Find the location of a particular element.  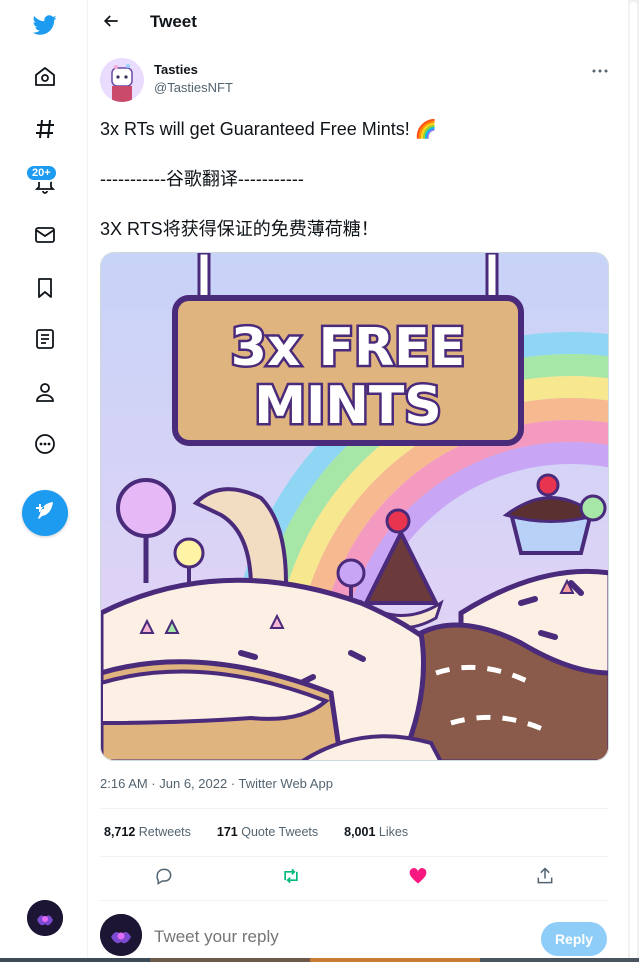

profile-icon is located at coordinates (45, 392).